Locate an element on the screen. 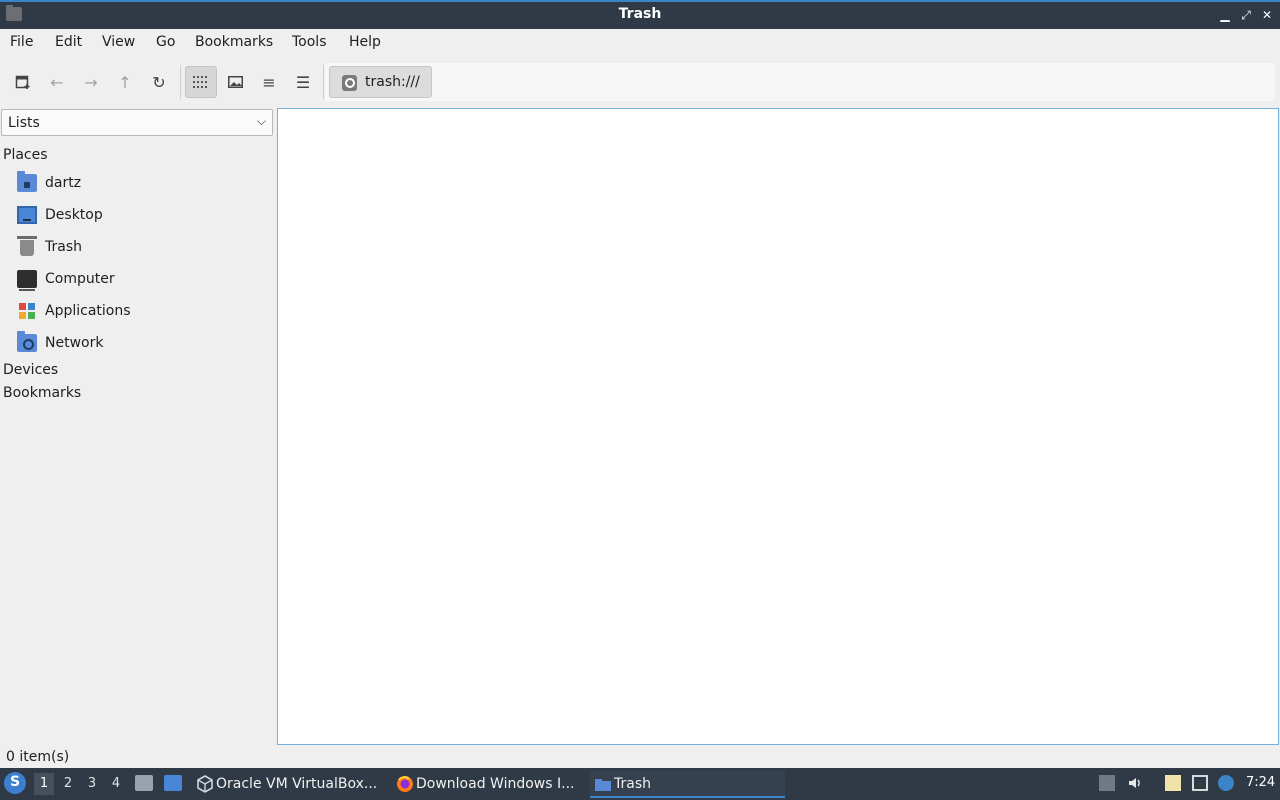 The height and width of the screenshot is (800, 1280). menu-view: View is located at coordinates (118, 42).